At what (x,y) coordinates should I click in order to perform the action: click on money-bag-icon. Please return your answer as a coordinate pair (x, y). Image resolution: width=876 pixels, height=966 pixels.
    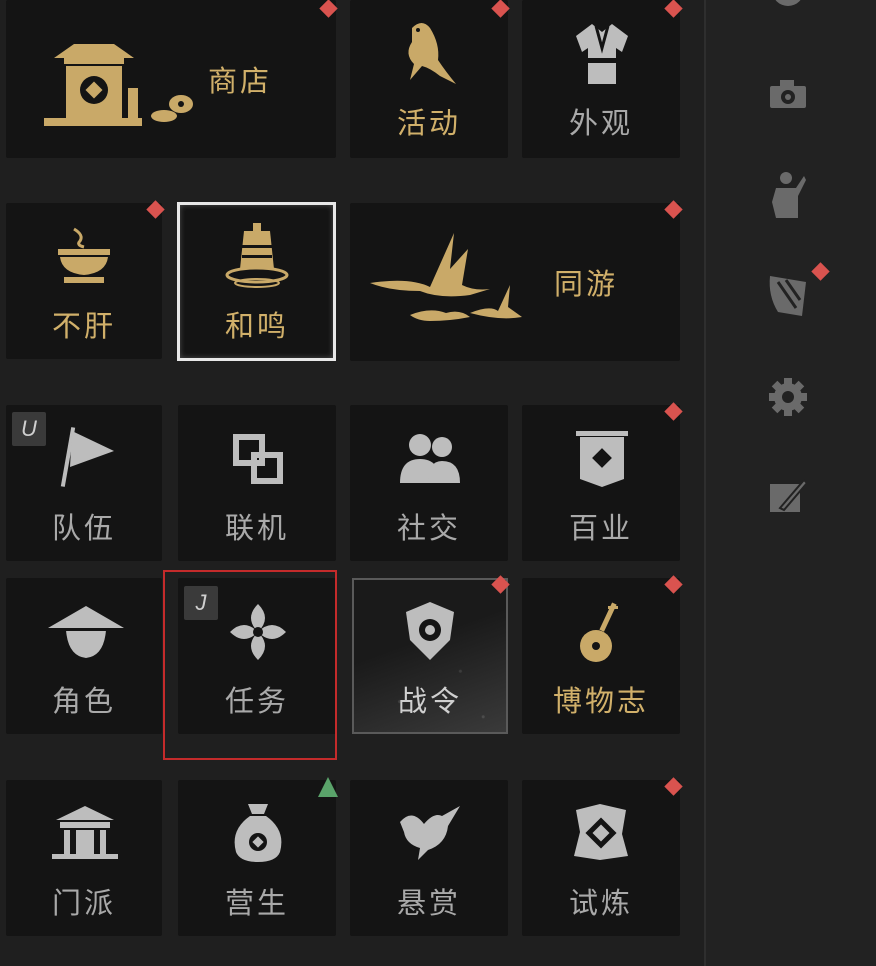
    Looking at the image, I should click on (258, 833).